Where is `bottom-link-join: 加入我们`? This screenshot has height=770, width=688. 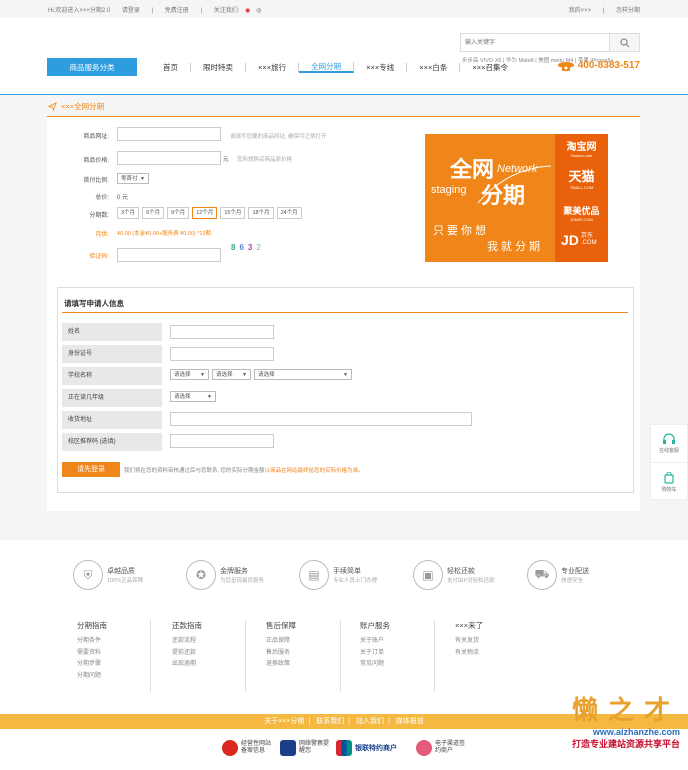 bottom-link-join: 加入我们 is located at coordinates (370, 721).